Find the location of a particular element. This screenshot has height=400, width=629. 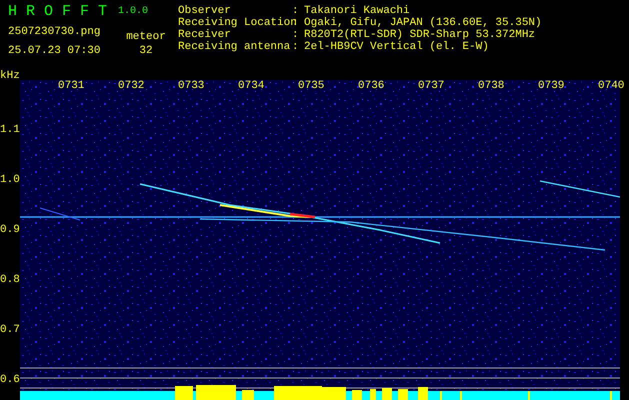

time-label: 0739 is located at coordinates (551, 86).